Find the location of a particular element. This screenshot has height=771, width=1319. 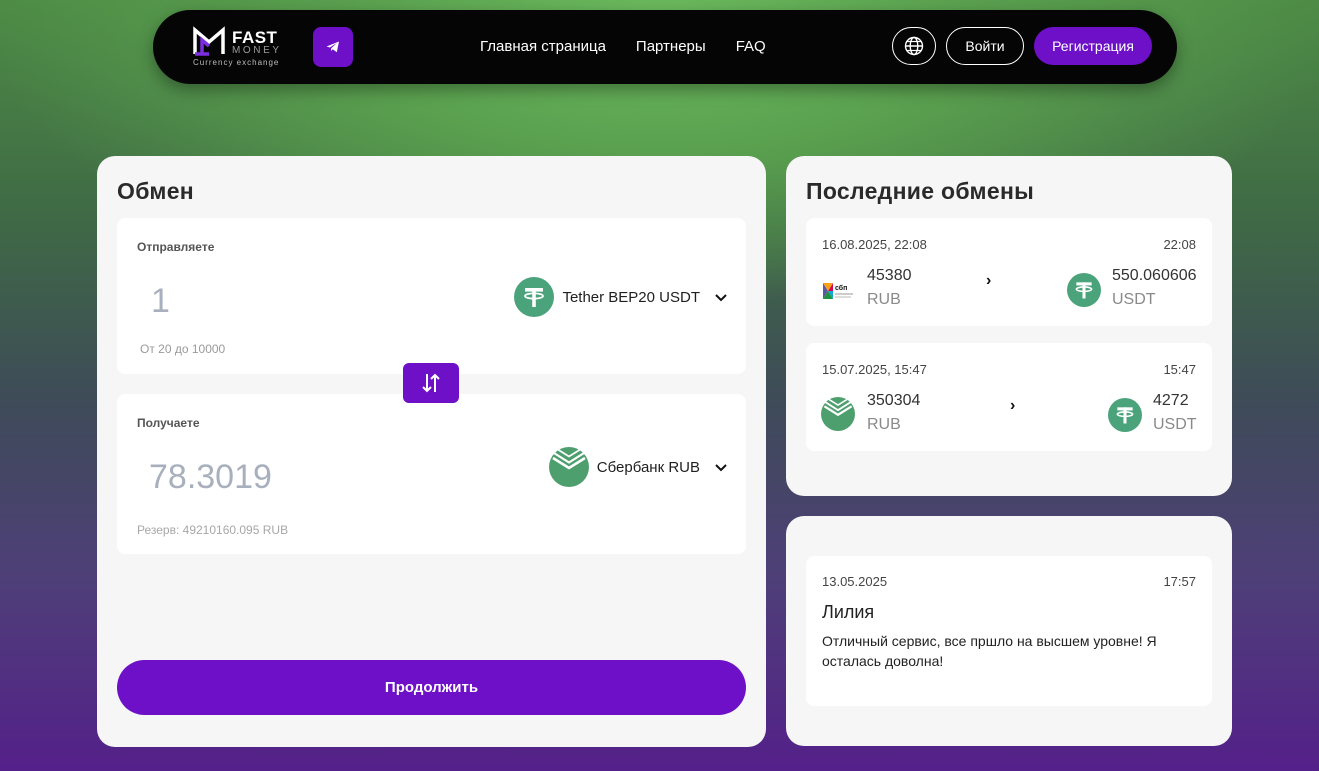

globe-icon is located at coordinates (914, 46).